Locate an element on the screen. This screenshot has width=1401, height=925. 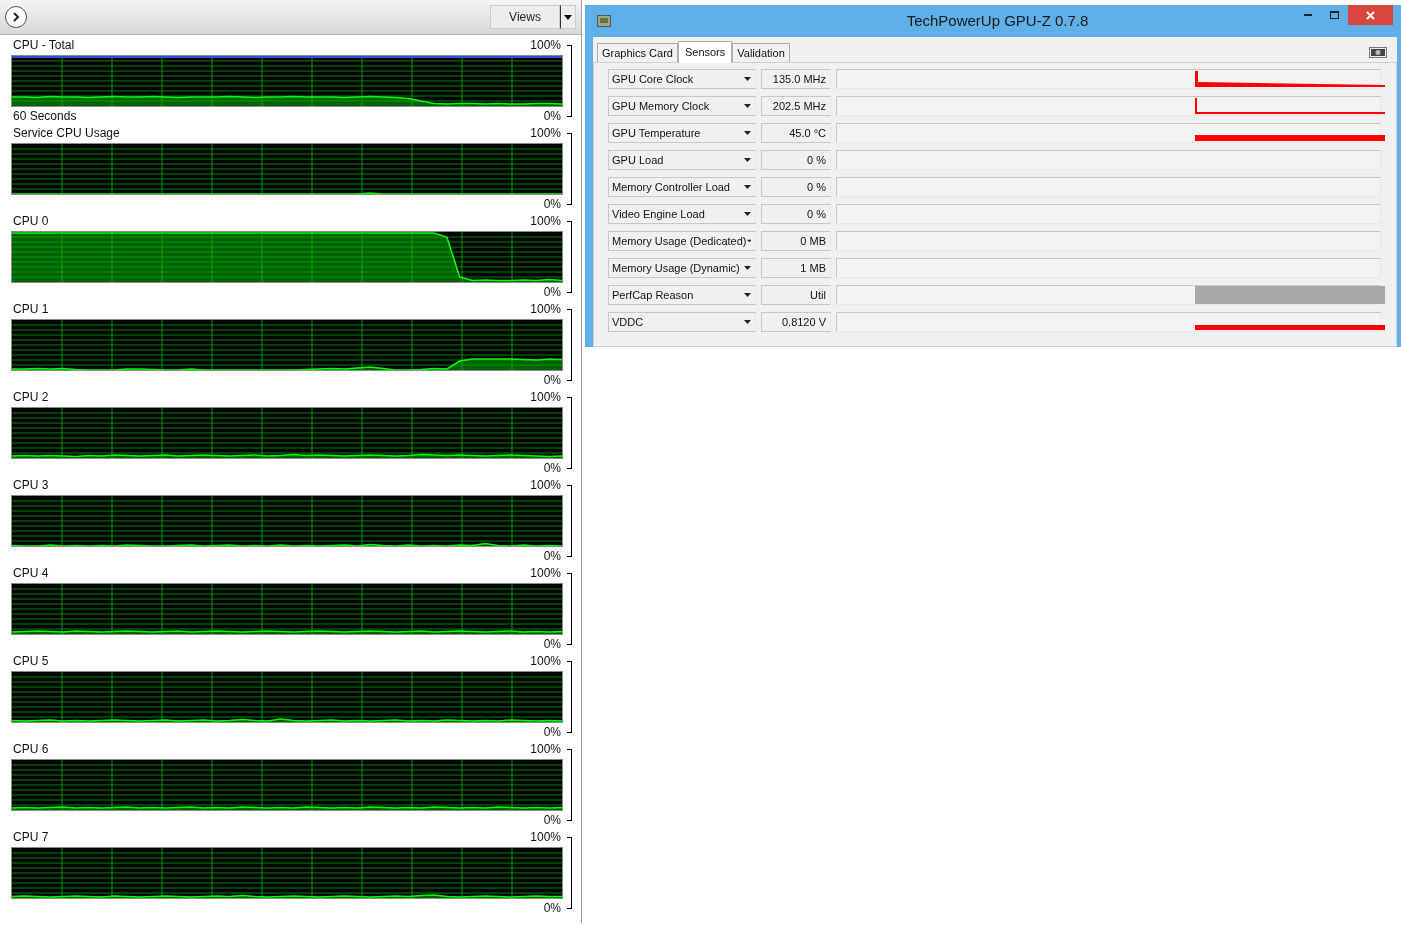
sensor-dropdown: PerfCap Reason is located at coordinates (682, 295).